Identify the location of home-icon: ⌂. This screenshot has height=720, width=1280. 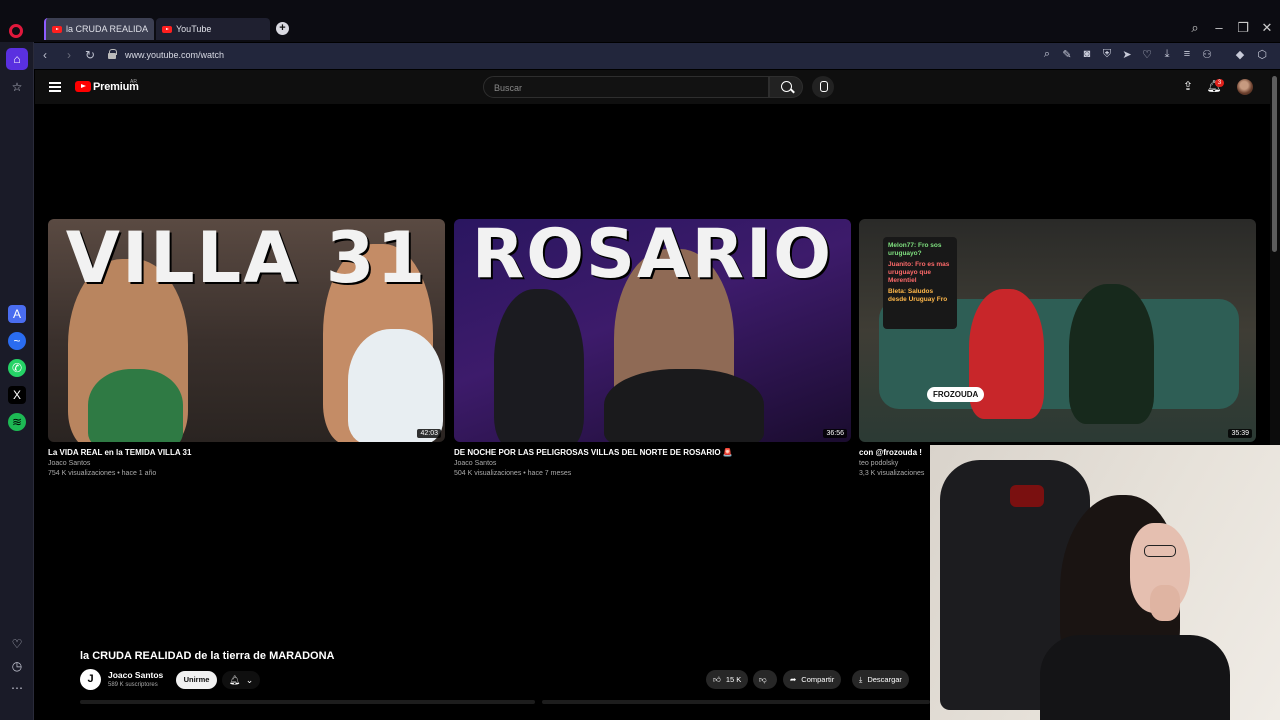
(17, 59).